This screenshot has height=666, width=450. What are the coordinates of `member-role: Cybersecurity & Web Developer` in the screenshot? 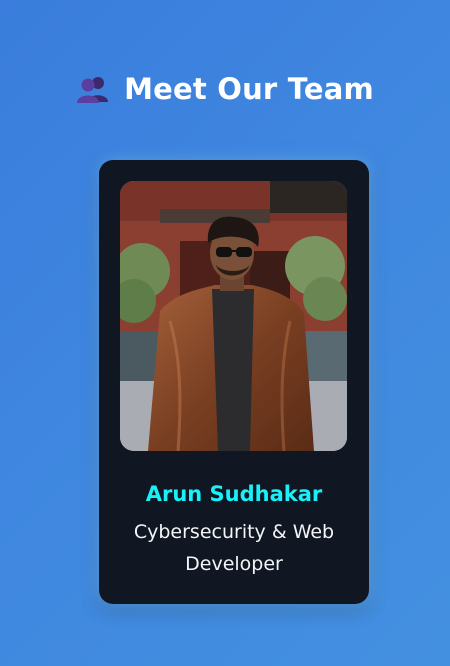 It's located at (234, 548).